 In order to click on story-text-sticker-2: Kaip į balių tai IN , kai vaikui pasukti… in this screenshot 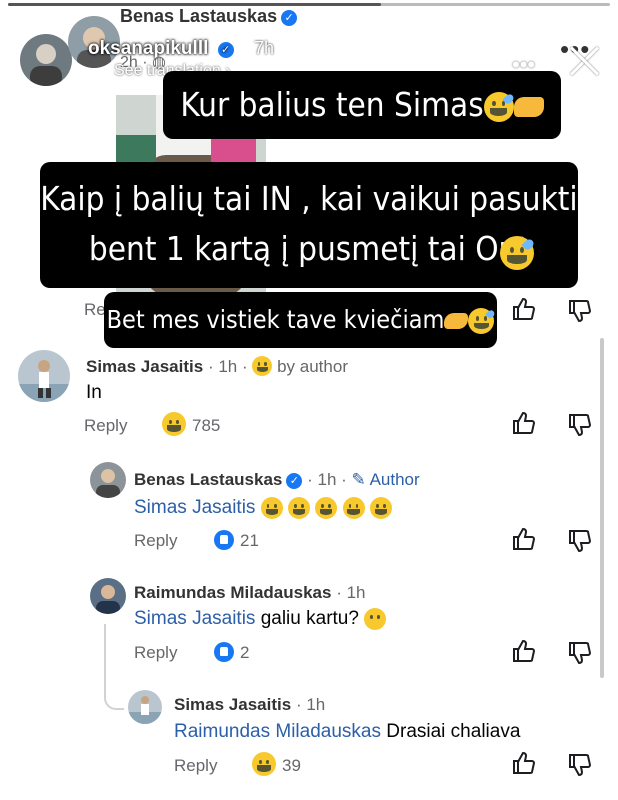, I will do `click(309, 225)`.